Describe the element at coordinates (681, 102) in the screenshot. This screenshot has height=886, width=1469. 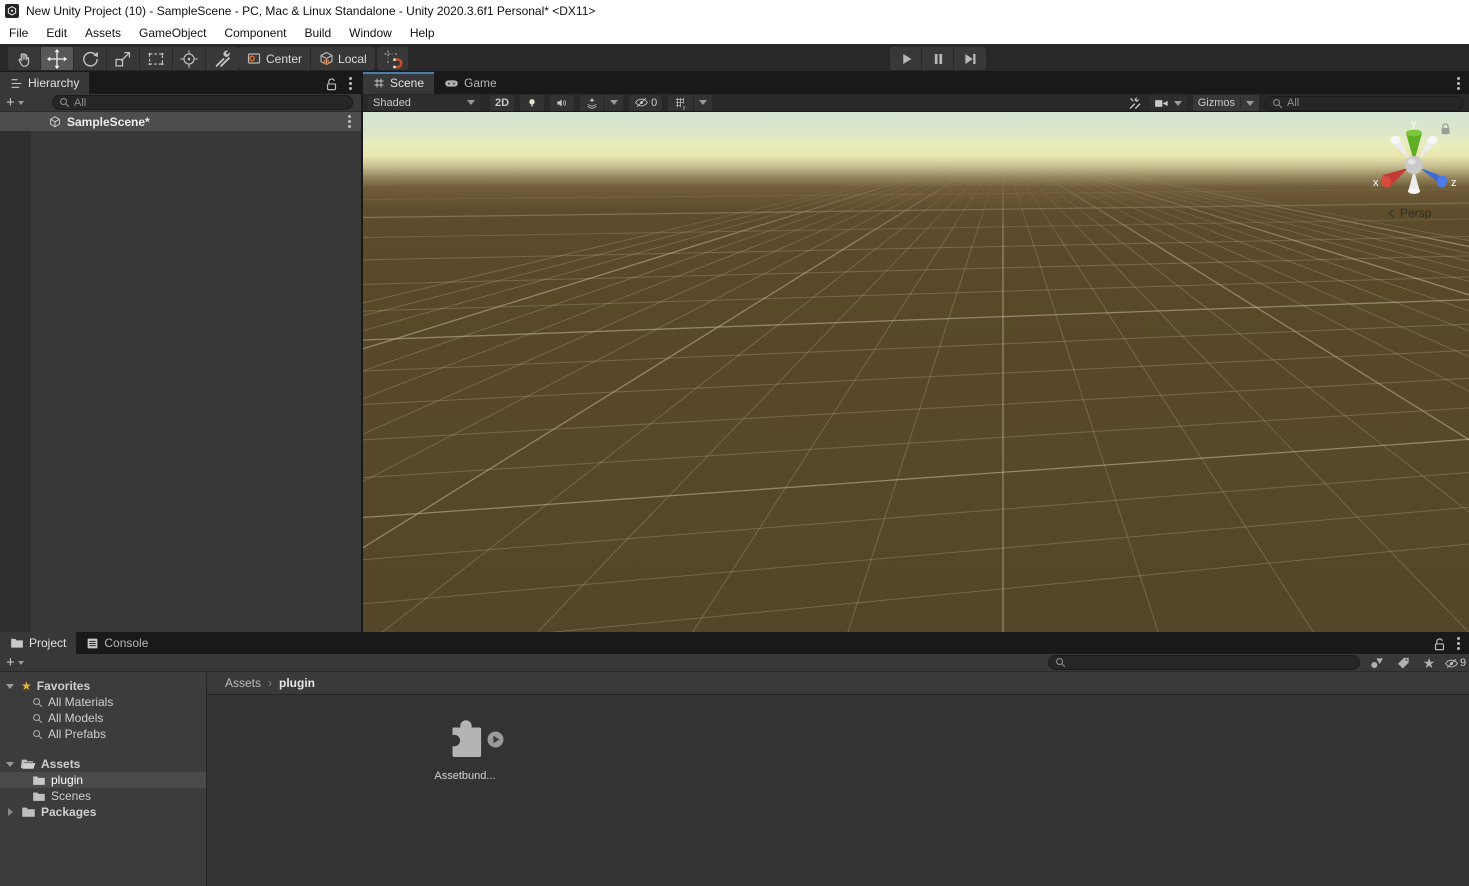
I see `scene-grid-visibility-button: y` at that location.